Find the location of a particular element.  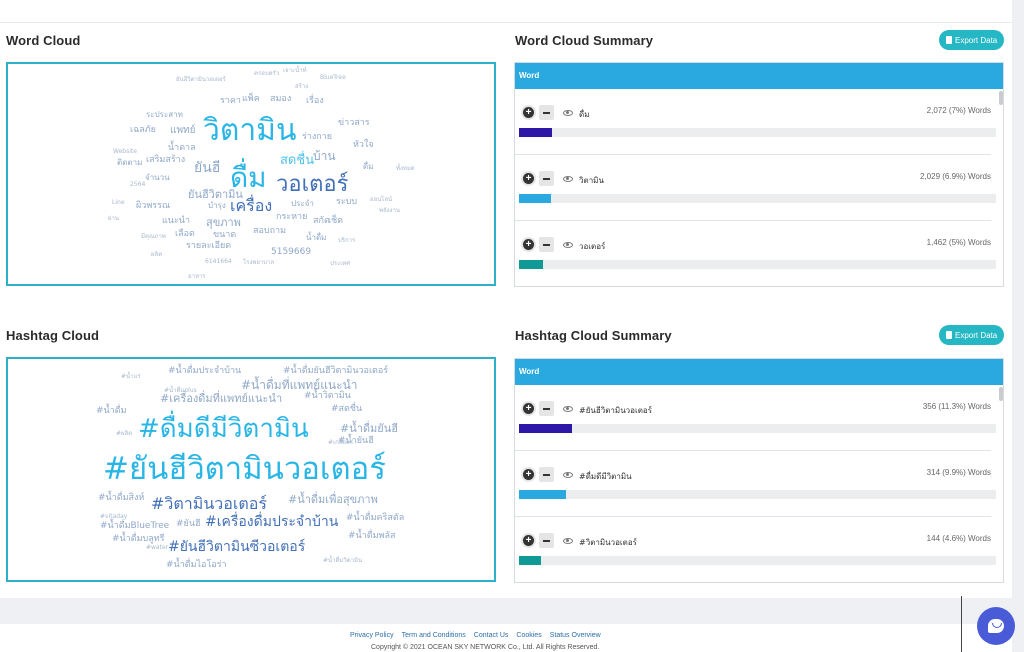

cloud-word: กระหาย is located at coordinates (291, 217).